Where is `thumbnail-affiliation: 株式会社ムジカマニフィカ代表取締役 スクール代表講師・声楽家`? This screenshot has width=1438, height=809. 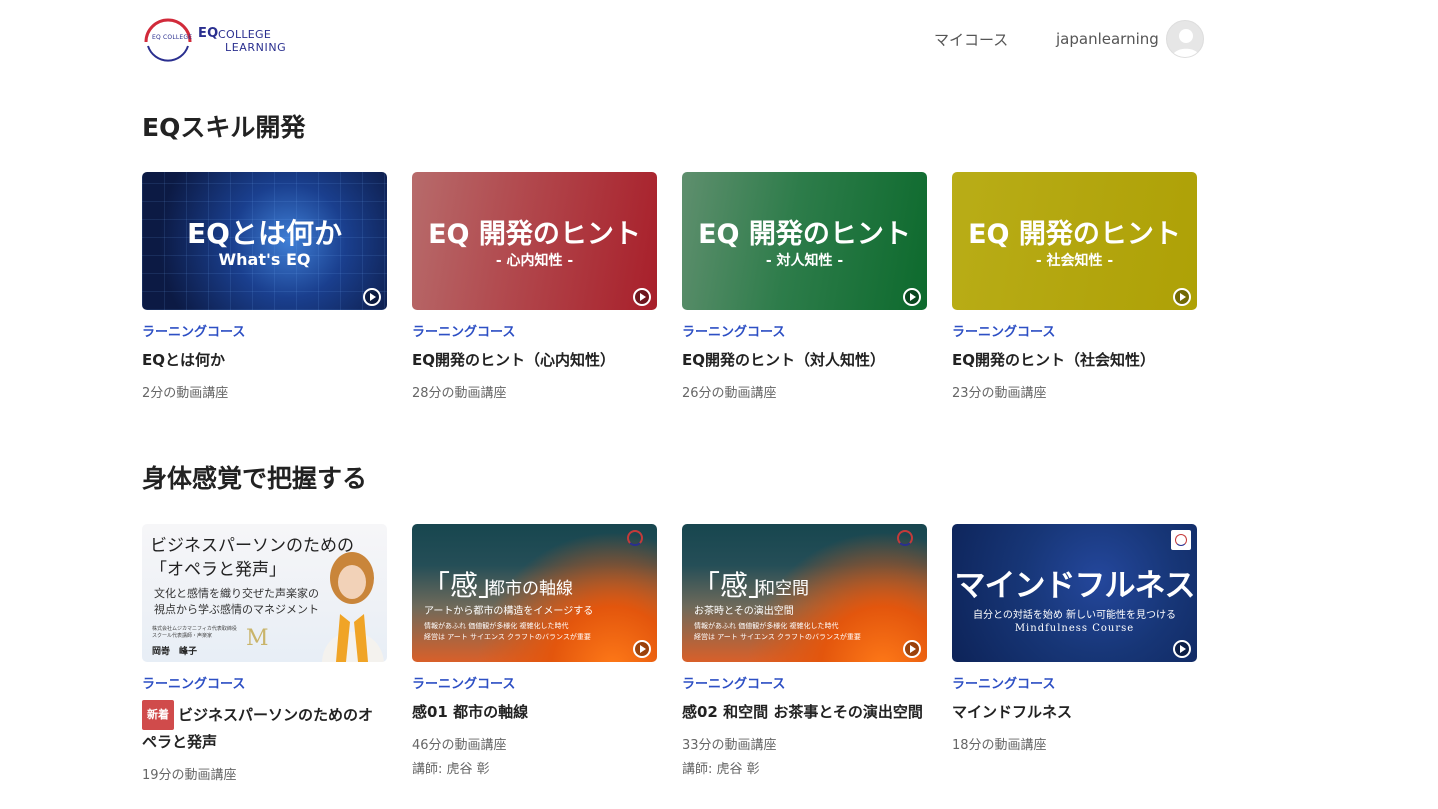
thumbnail-affiliation: 株式会社ムジカマニフィカ代表取締役 スクール代表講師・声楽家 is located at coordinates (194, 633).